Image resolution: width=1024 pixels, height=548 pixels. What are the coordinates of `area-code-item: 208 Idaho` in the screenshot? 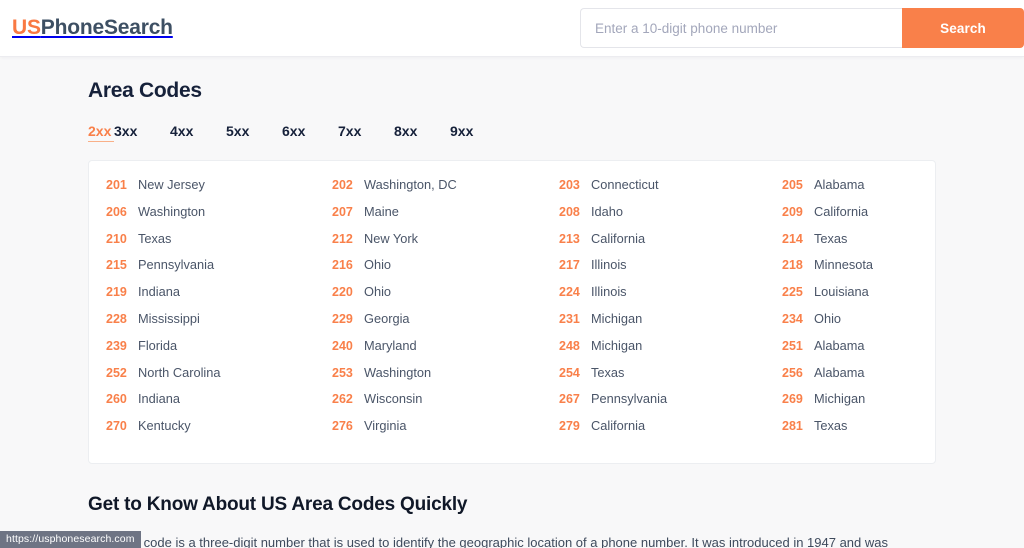 It's located at (670, 217).